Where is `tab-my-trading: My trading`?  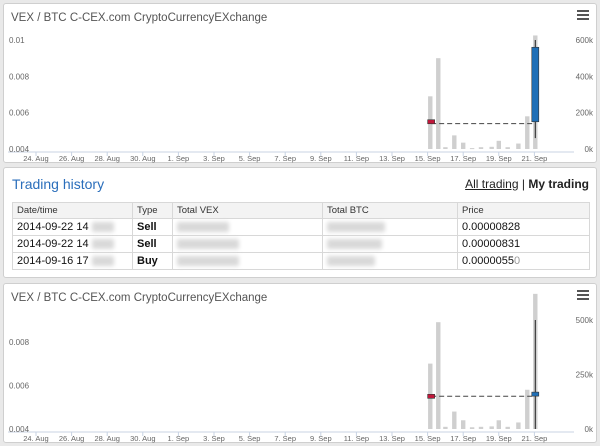 tab-my-trading: My trading is located at coordinates (558, 184).